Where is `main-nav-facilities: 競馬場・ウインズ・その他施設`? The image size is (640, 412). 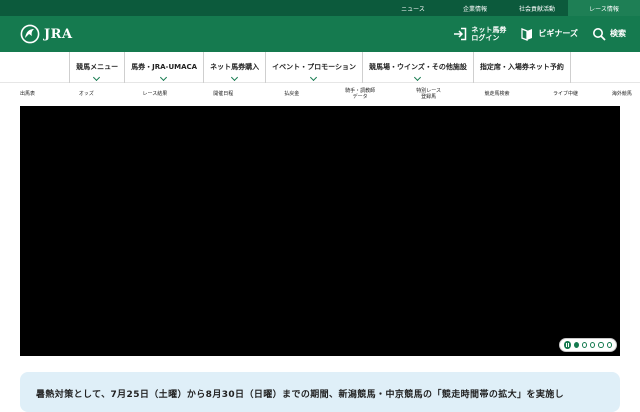
main-nav-facilities: 競馬場・ウインズ・その他施設 is located at coordinates (417, 67).